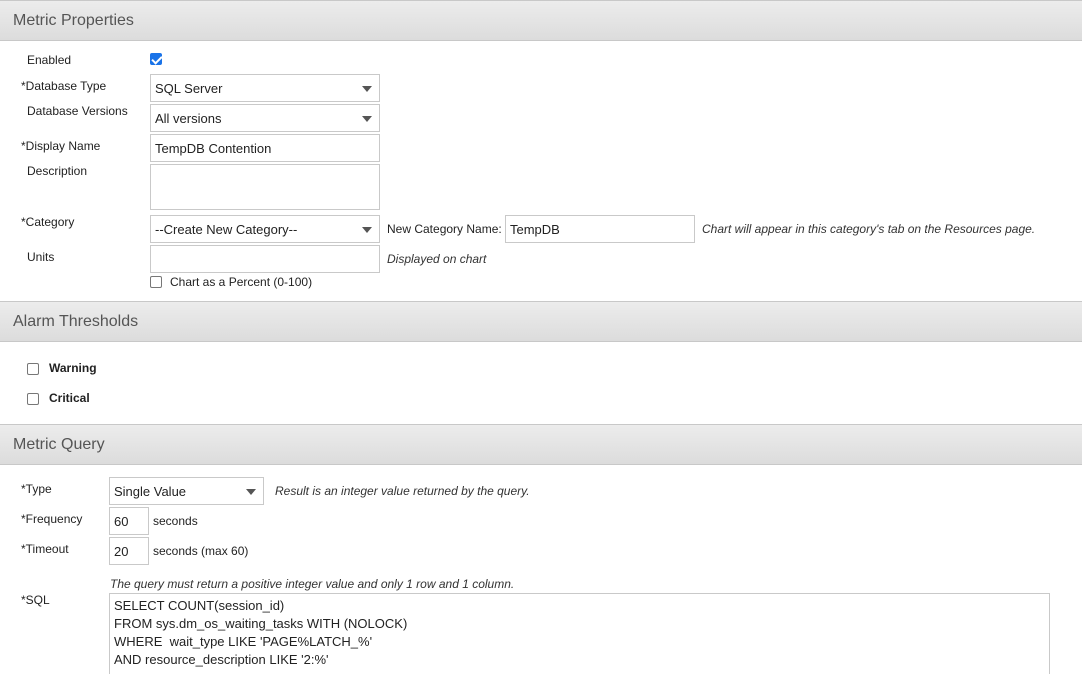 The height and width of the screenshot is (674, 1082). Describe the element at coordinates (221, 659) in the screenshot. I see `sql-line: AND resource_description LIKE '2:%'` at that location.